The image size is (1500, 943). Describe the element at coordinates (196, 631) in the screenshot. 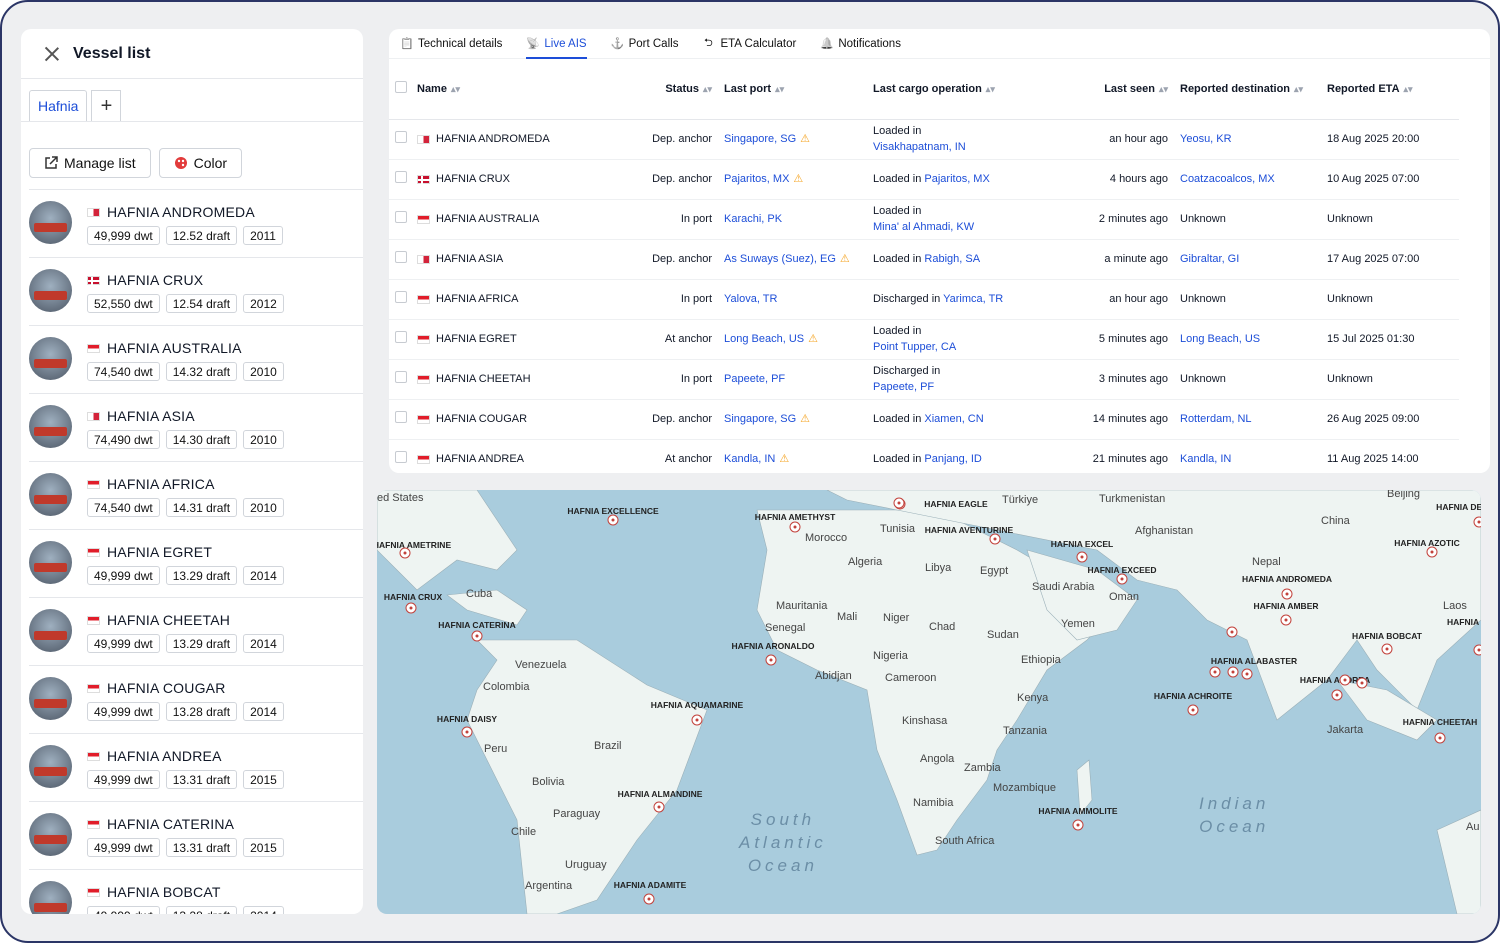

I see `vessel-list-item: HAFNIA CHEETAH 49,999 dwt 13.29 draft 2014` at that location.